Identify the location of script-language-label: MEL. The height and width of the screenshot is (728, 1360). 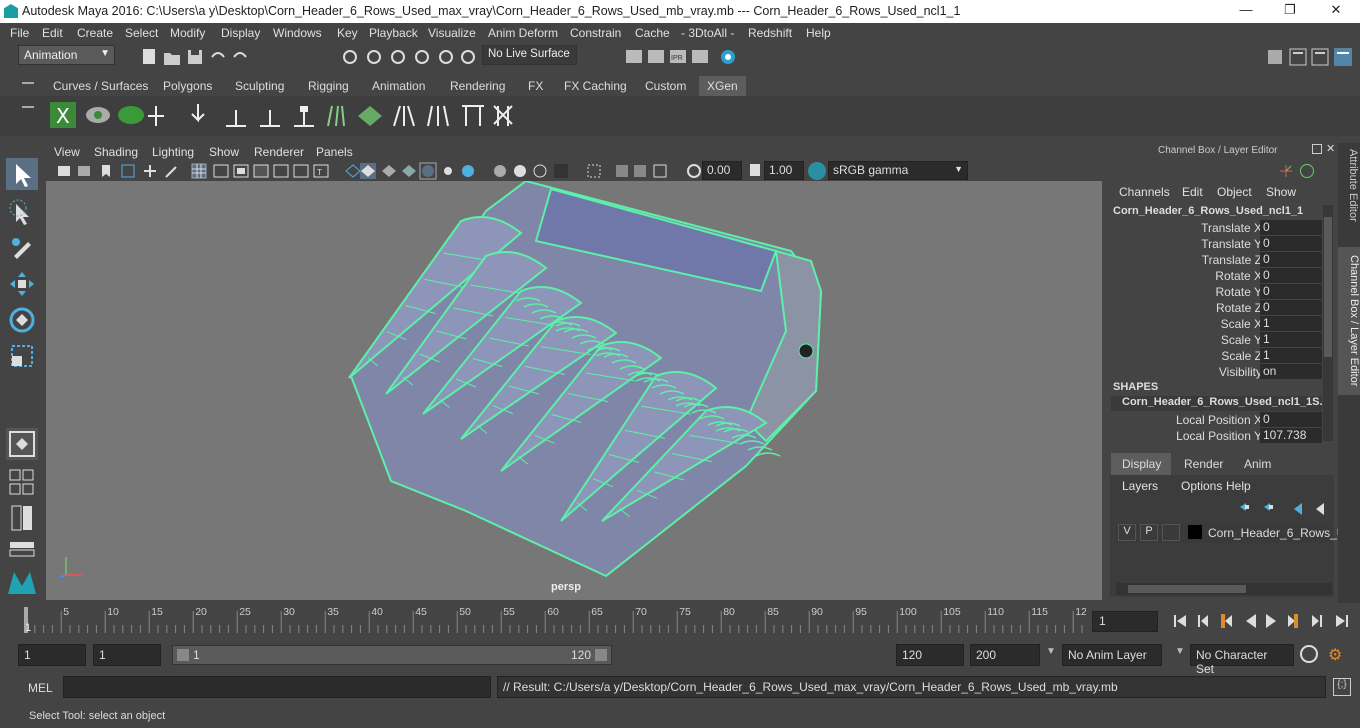
(40, 688).